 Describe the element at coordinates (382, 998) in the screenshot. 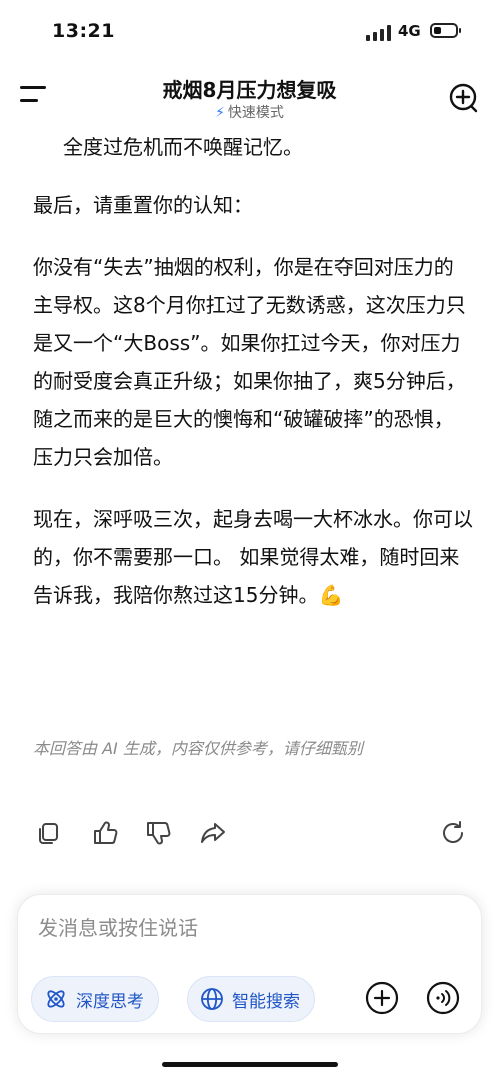

I see `add-attachment-button` at that location.